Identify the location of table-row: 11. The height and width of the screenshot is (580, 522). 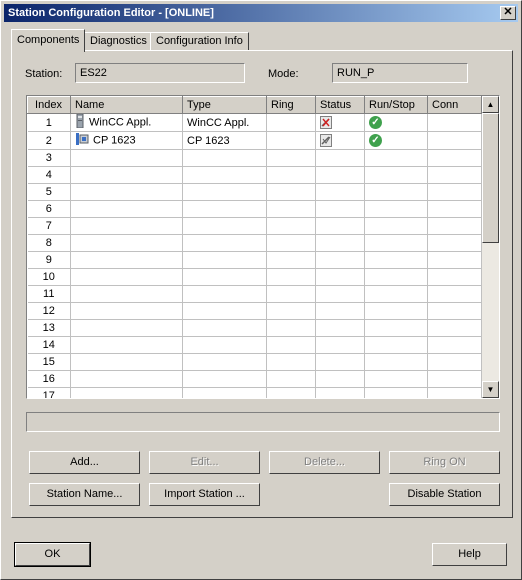
(254, 294).